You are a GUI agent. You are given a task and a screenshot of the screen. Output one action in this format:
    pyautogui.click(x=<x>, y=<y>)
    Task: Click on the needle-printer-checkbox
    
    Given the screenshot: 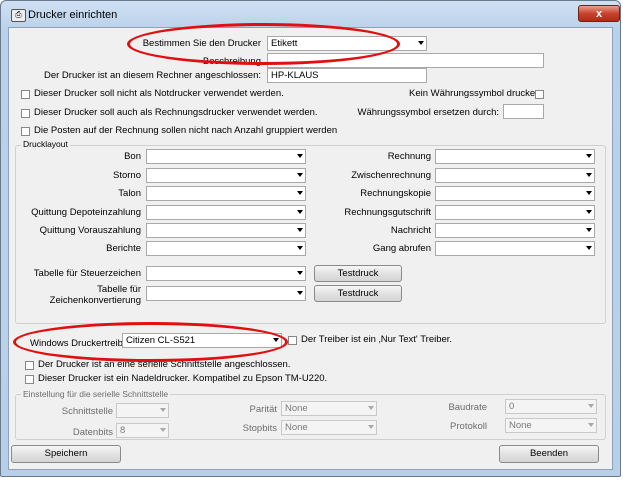 What is the action you would take?
    pyautogui.click(x=29, y=379)
    